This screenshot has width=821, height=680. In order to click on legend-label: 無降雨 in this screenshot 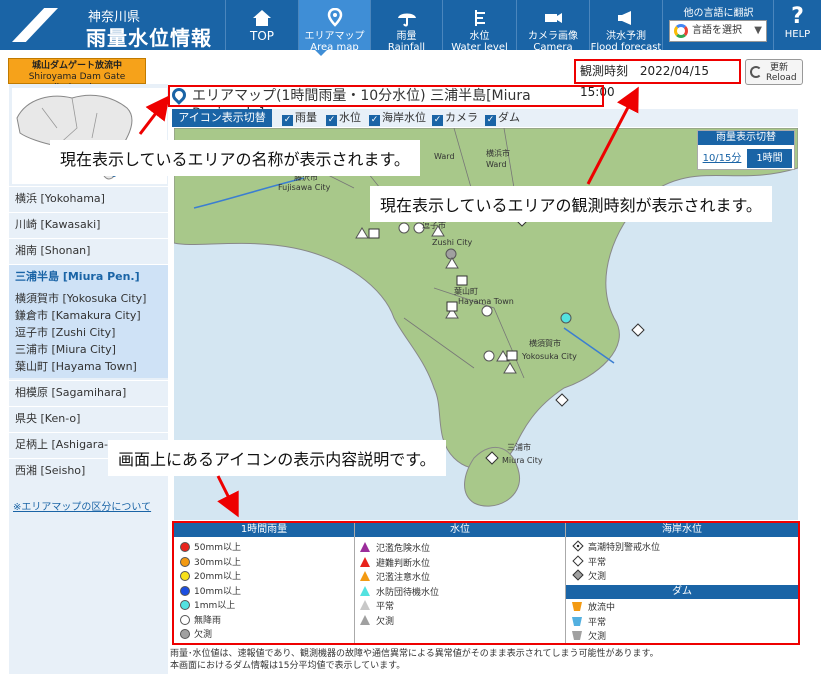, I will do `click(208, 621)`.